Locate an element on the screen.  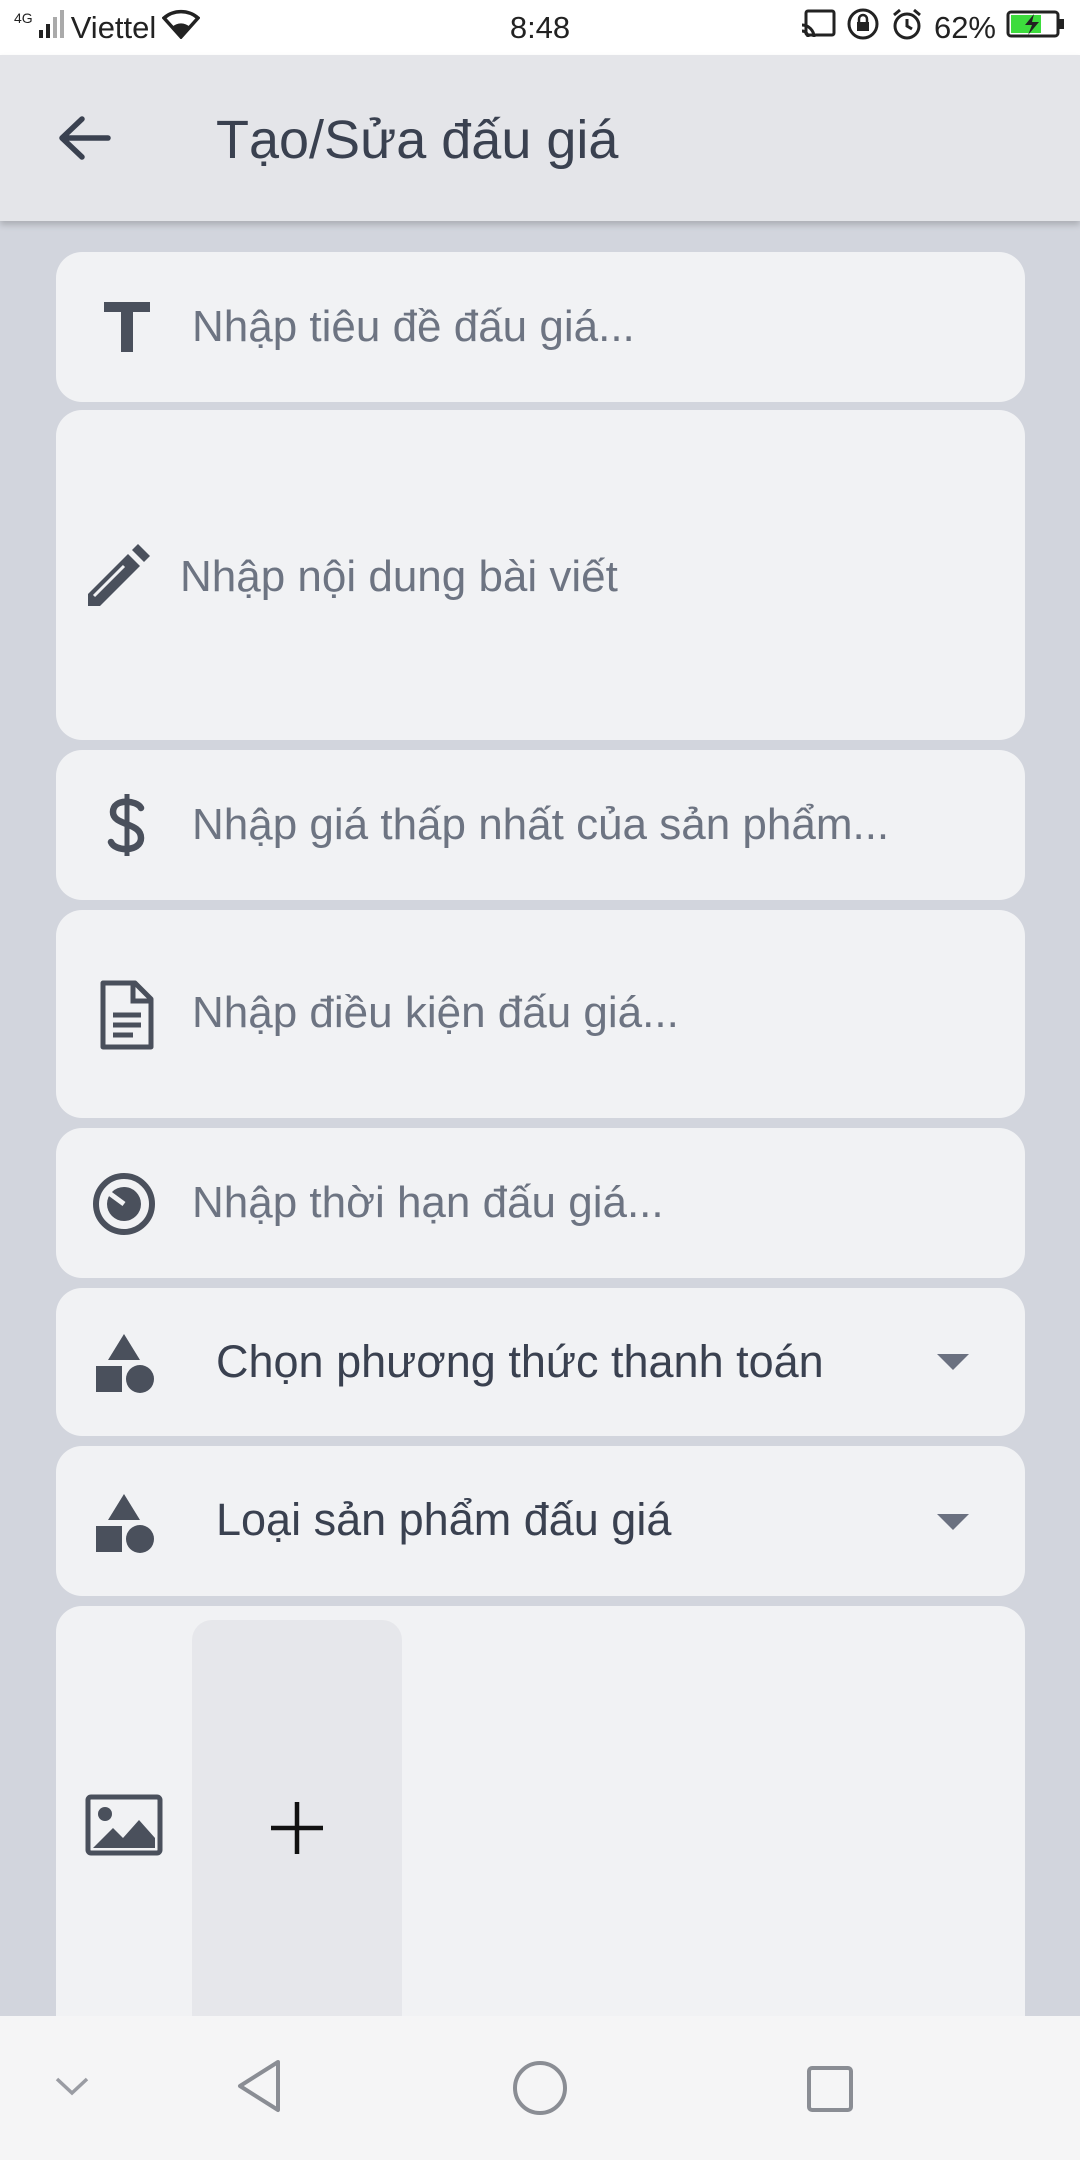
hide-nav-button is located at coordinates (72, 2088).